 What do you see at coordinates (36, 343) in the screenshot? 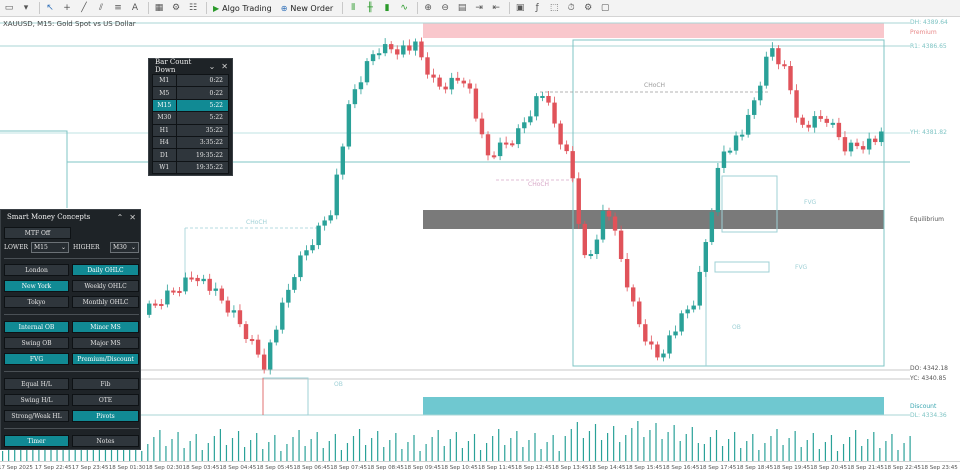
I see `swing-ob-button: Swing OB` at bounding box center [36, 343].